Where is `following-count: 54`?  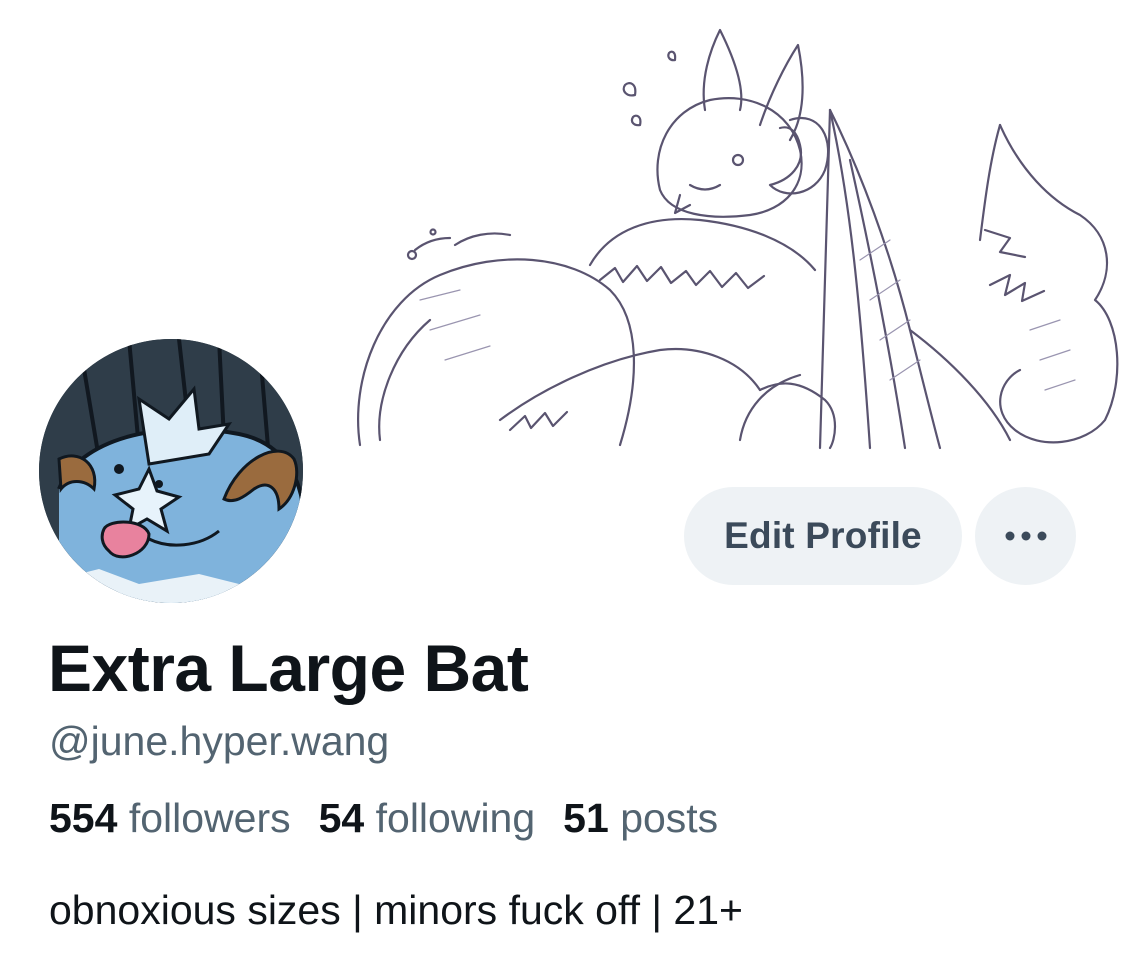
following-count: 54 is located at coordinates (341, 818).